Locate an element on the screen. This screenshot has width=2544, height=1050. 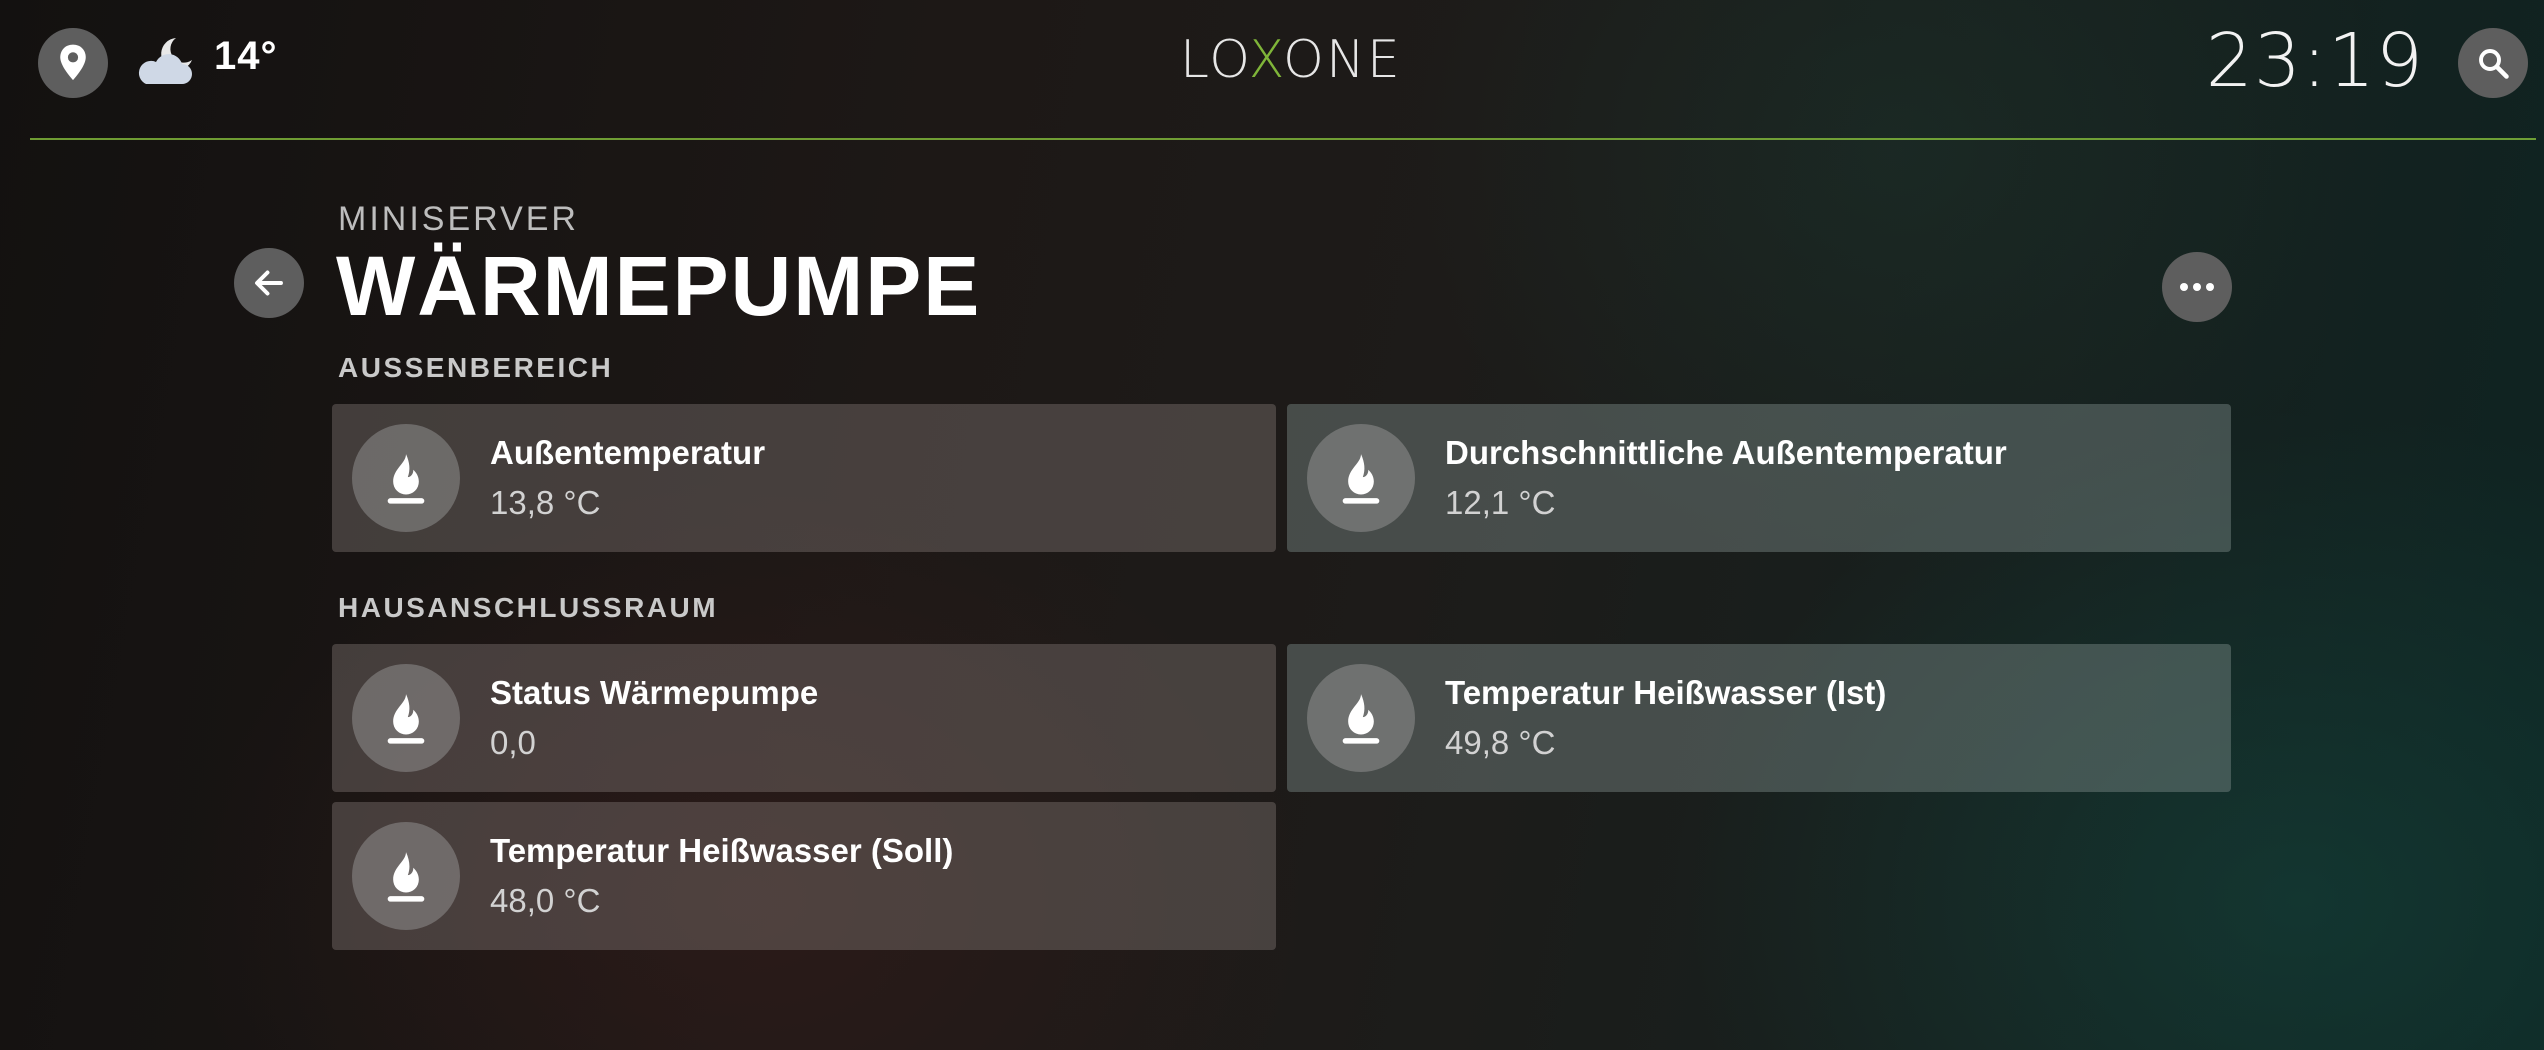
section-label-hausanschlussraum: HAUSANSCHLUSSRAUM is located at coordinates (528, 607).